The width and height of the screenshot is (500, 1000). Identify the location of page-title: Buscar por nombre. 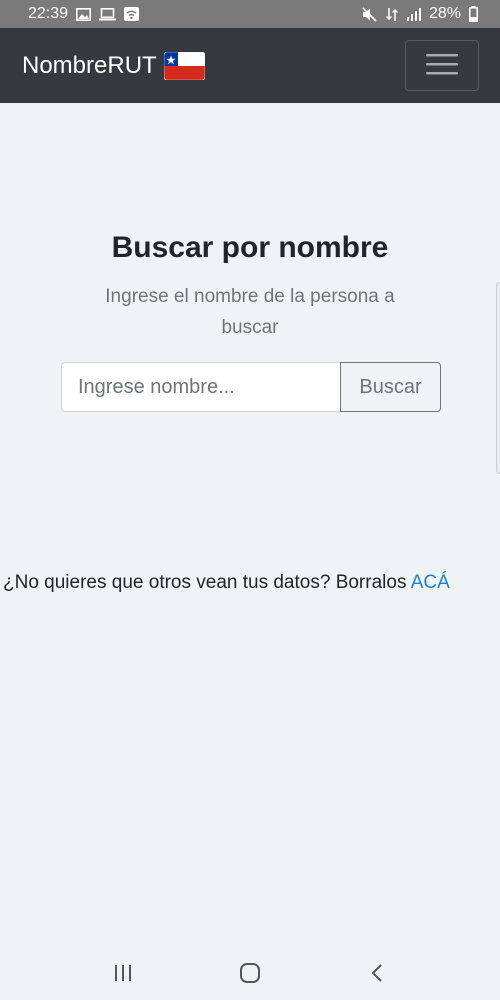
(250, 247).